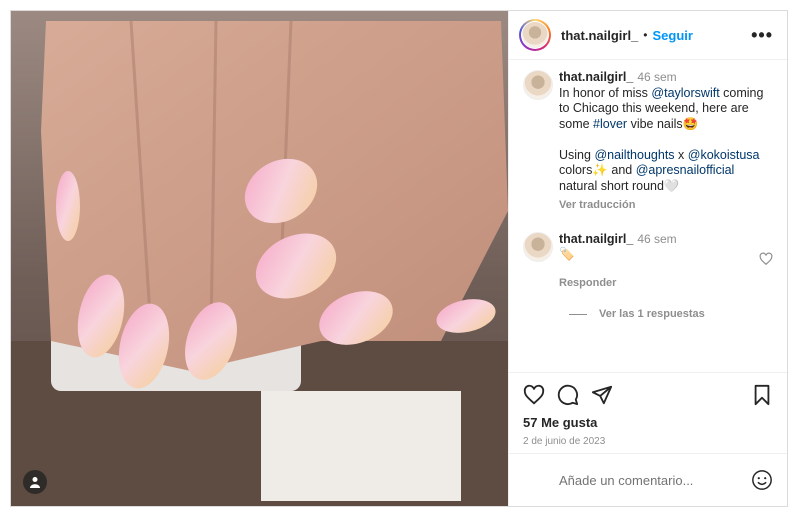  Describe the element at coordinates (567, 254) in the screenshot. I see `comment-text: 🏷️` at that location.